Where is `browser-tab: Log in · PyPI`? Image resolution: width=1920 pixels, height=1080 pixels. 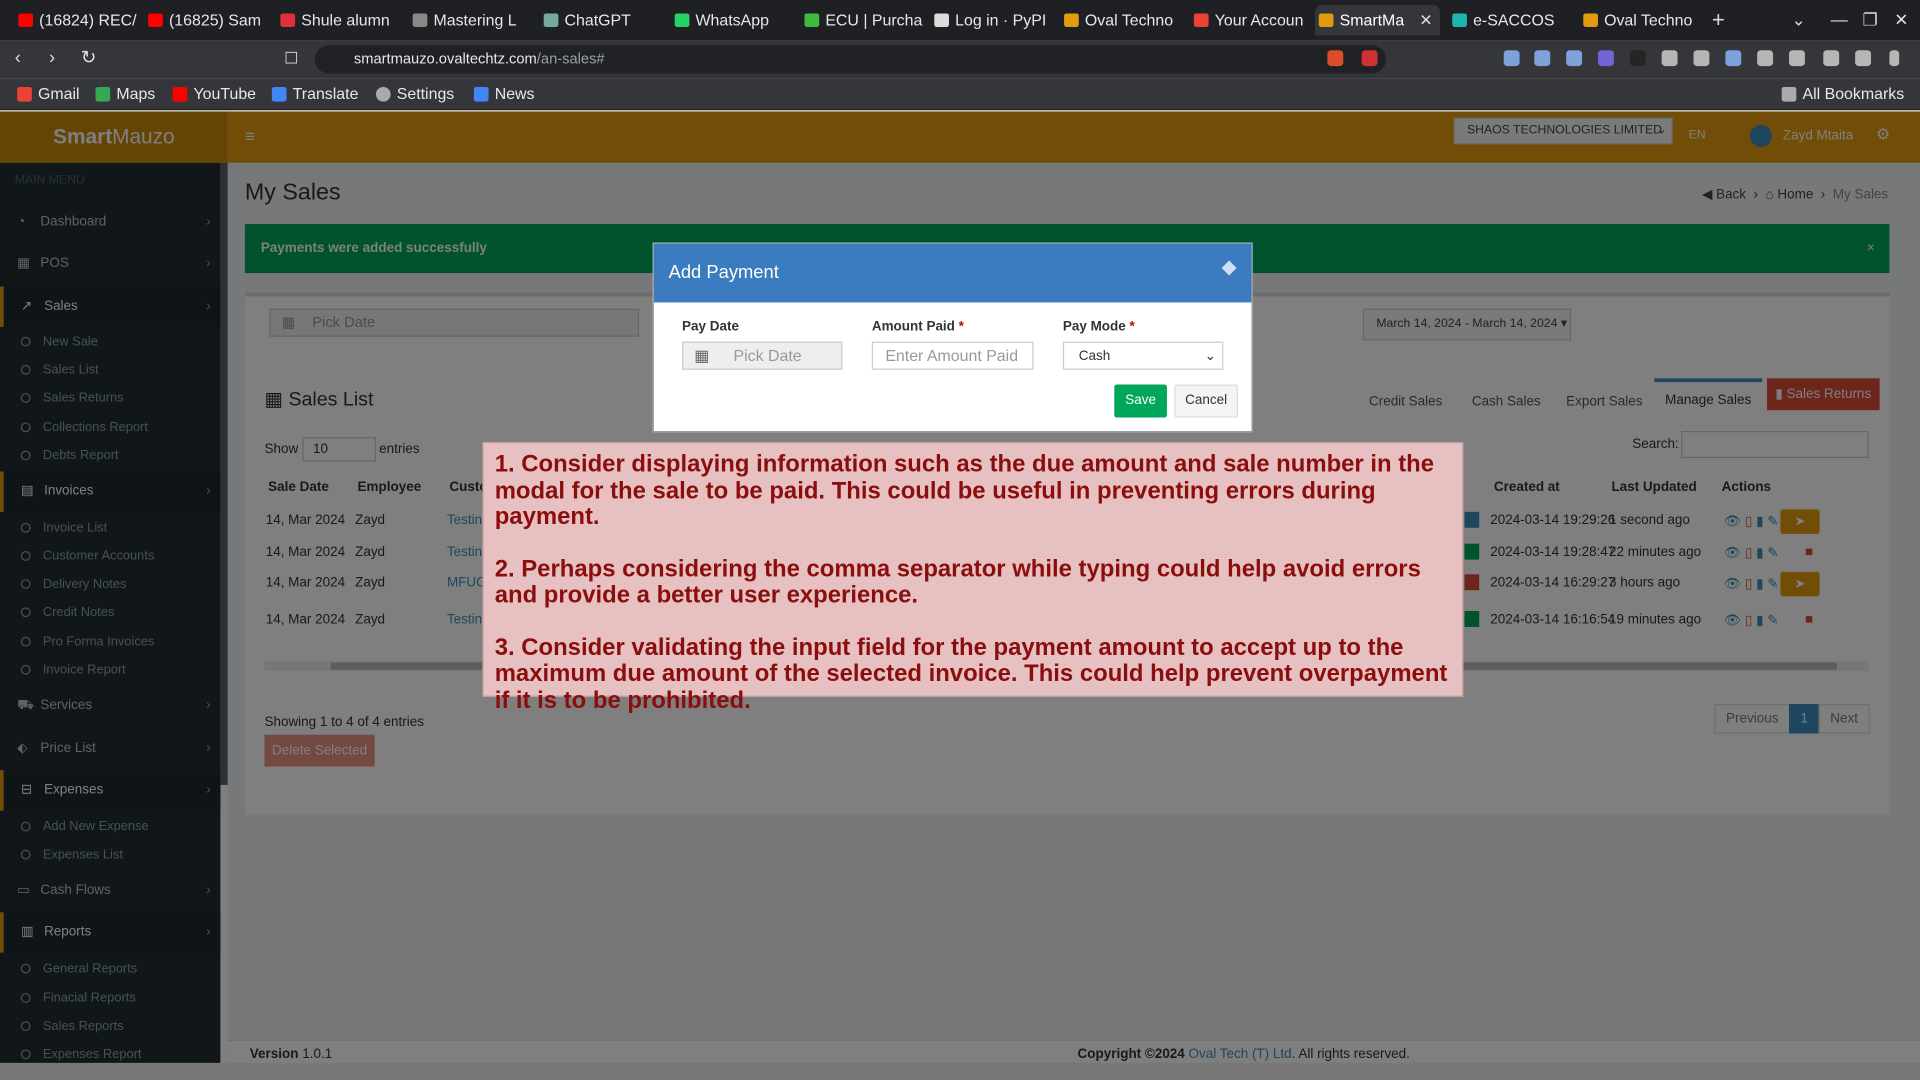
browser-tab: Log in · PyPI is located at coordinates (992, 20).